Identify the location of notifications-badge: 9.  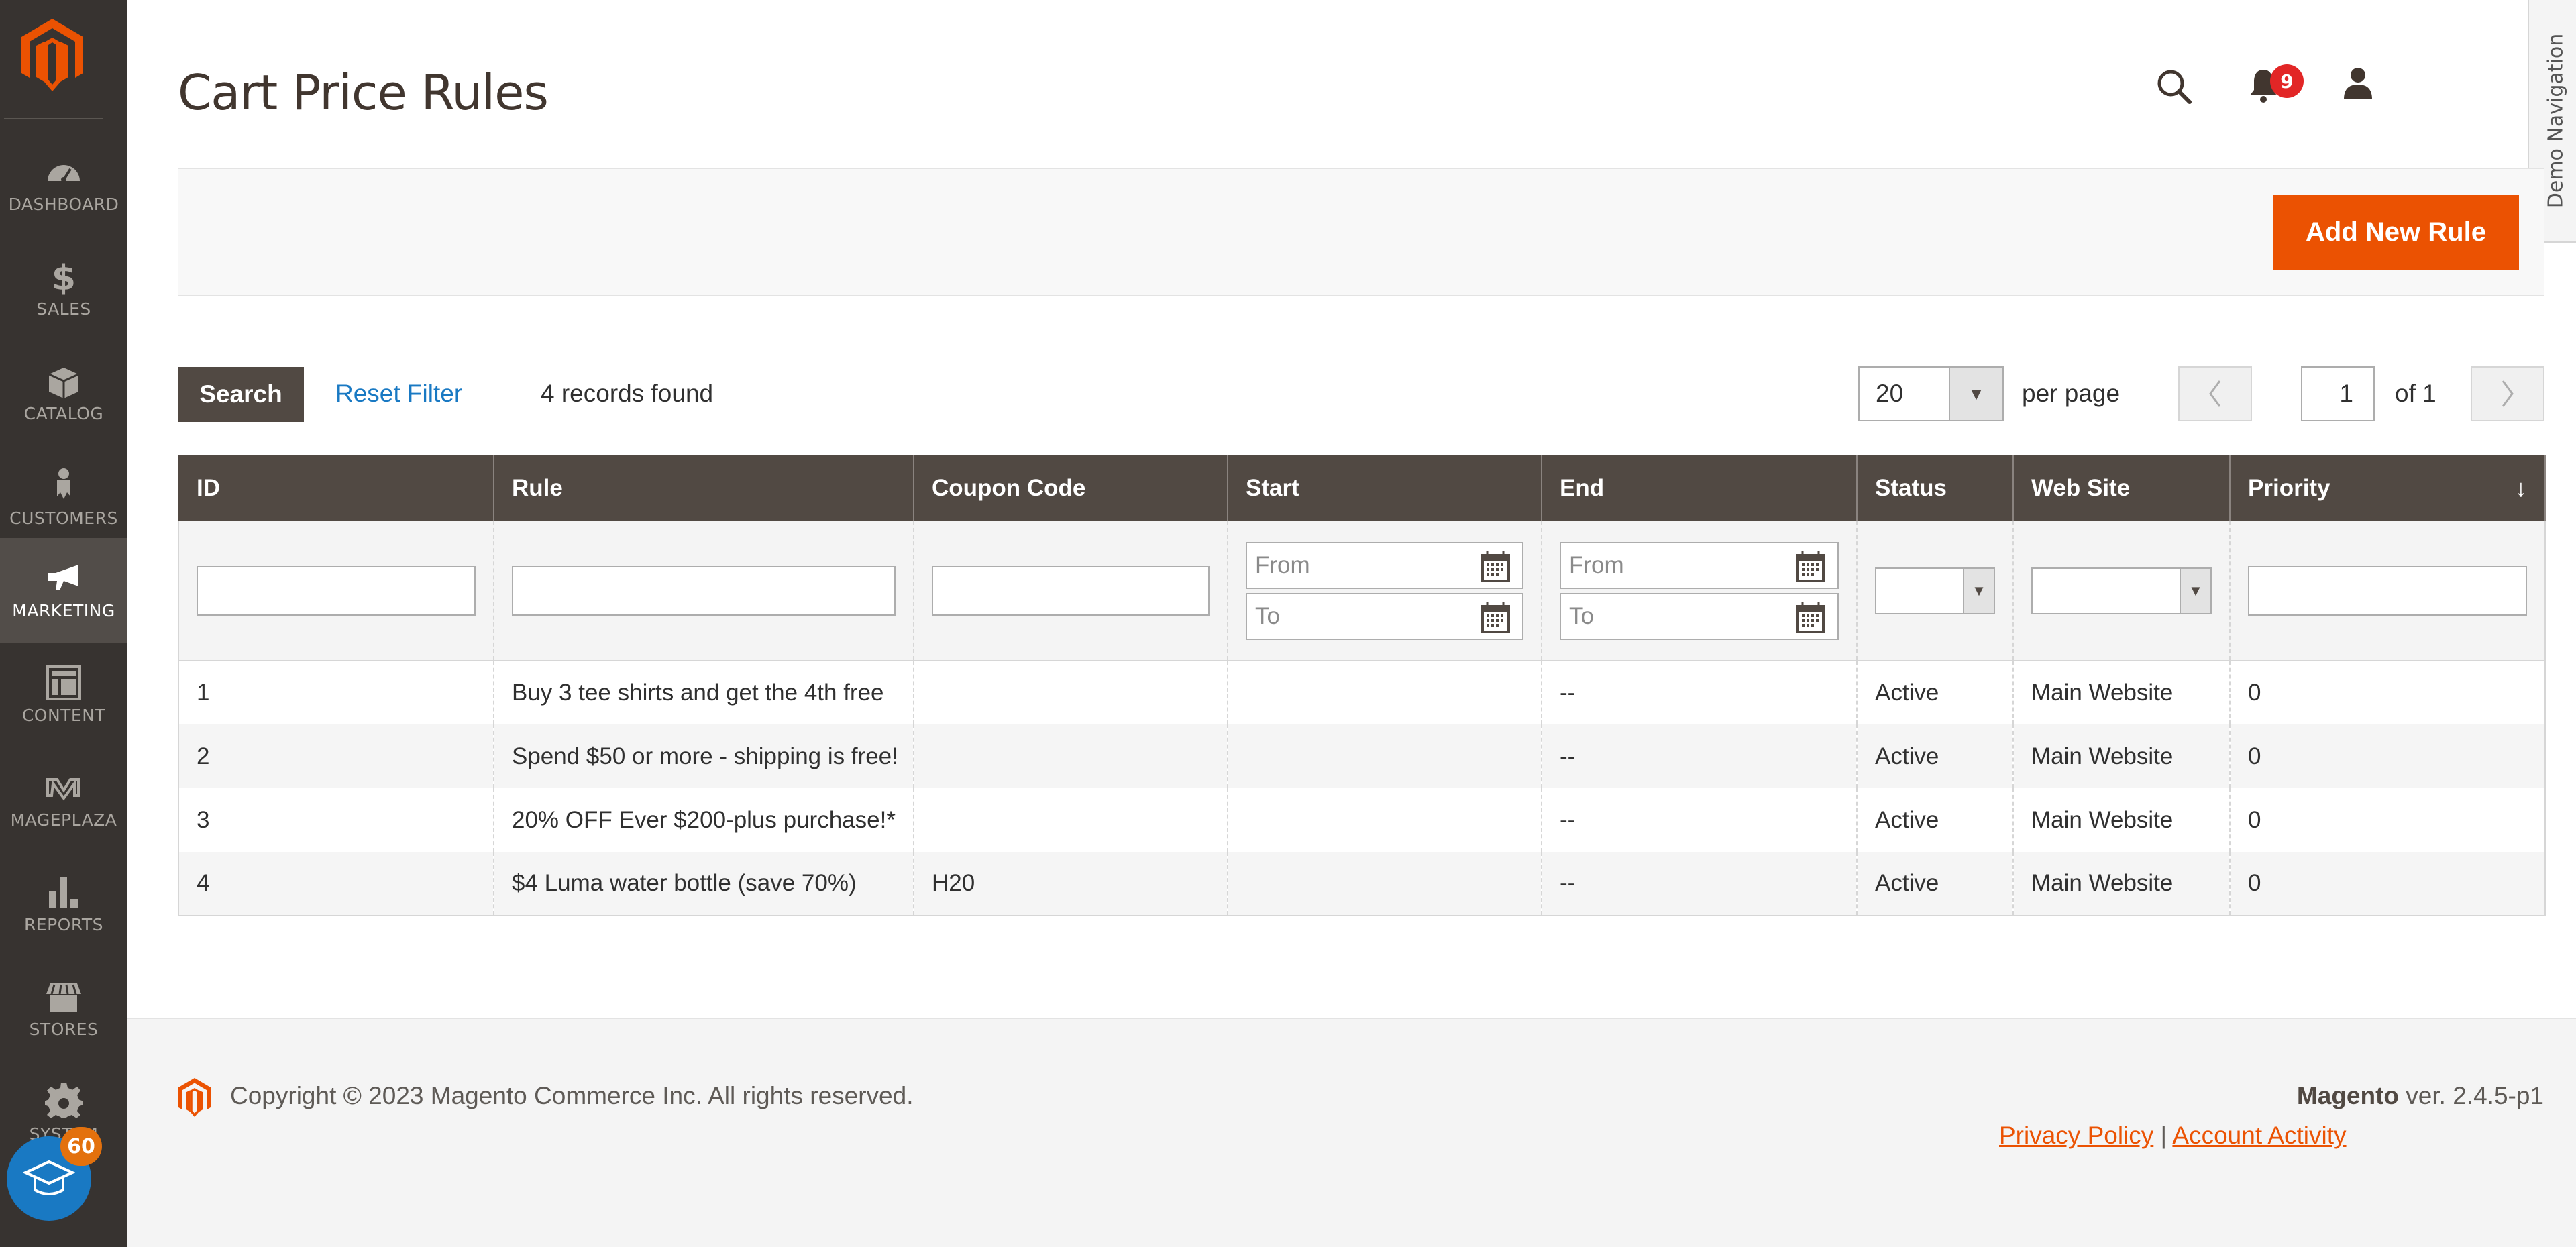
(2287, 81).